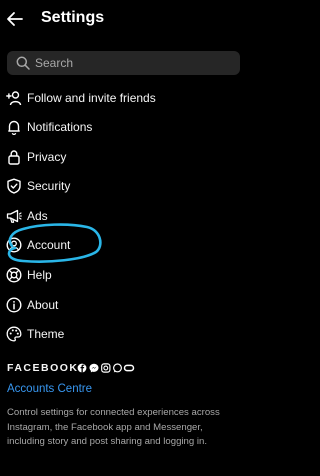 The width and height of the screenshot is (320, 476). Describe the element at coordinates (94, 368) in the screenshot. I see `messenger-icon` at that location.